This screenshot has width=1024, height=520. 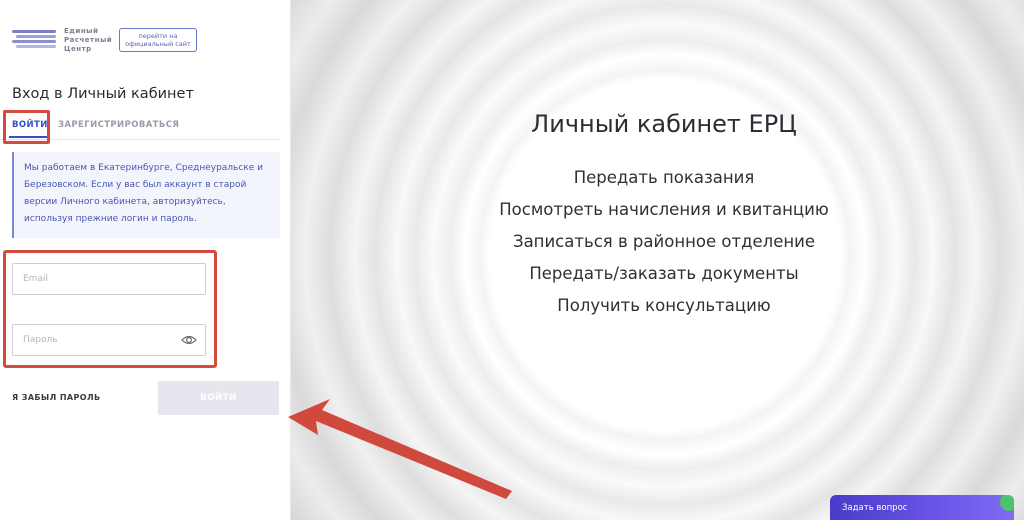 I want to click on chat-status-dot, so click(x=1007, y=503).